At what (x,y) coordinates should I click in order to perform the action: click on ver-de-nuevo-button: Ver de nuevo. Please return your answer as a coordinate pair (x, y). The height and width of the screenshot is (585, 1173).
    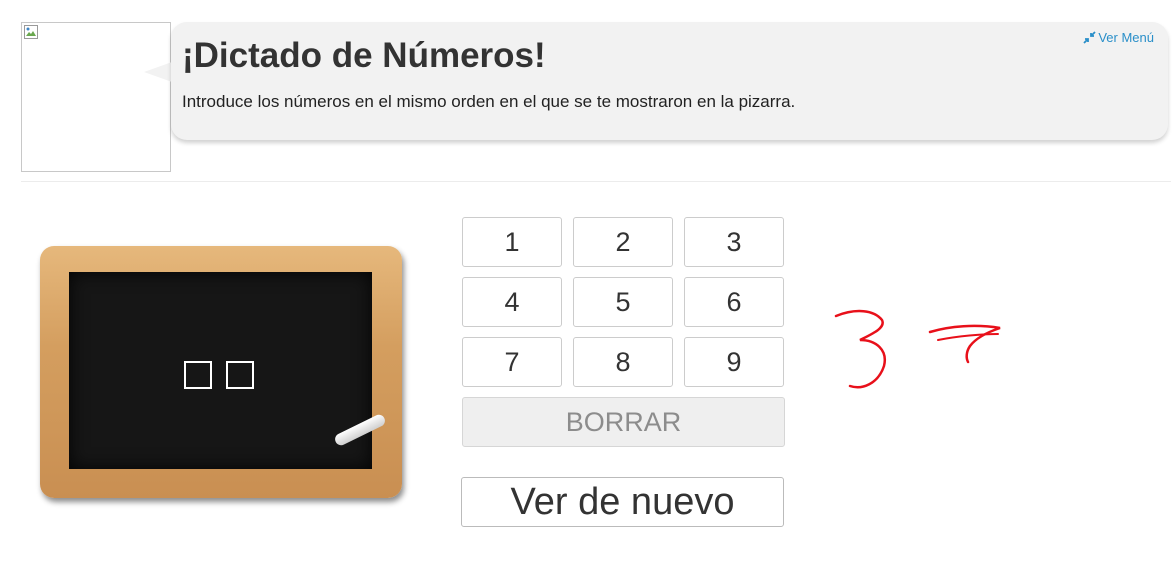
    Looking at the image, I should click on (622, 502).